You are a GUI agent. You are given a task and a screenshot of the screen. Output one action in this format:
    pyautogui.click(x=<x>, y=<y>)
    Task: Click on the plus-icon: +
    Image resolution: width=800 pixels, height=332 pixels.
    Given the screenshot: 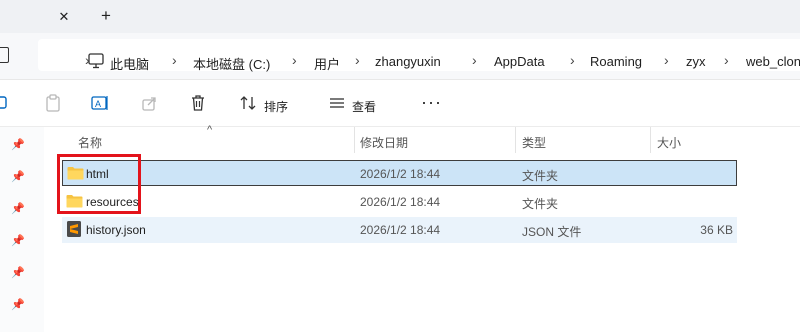 What is the action you would take?
    pyautogui.click(x=106, y=15)
    